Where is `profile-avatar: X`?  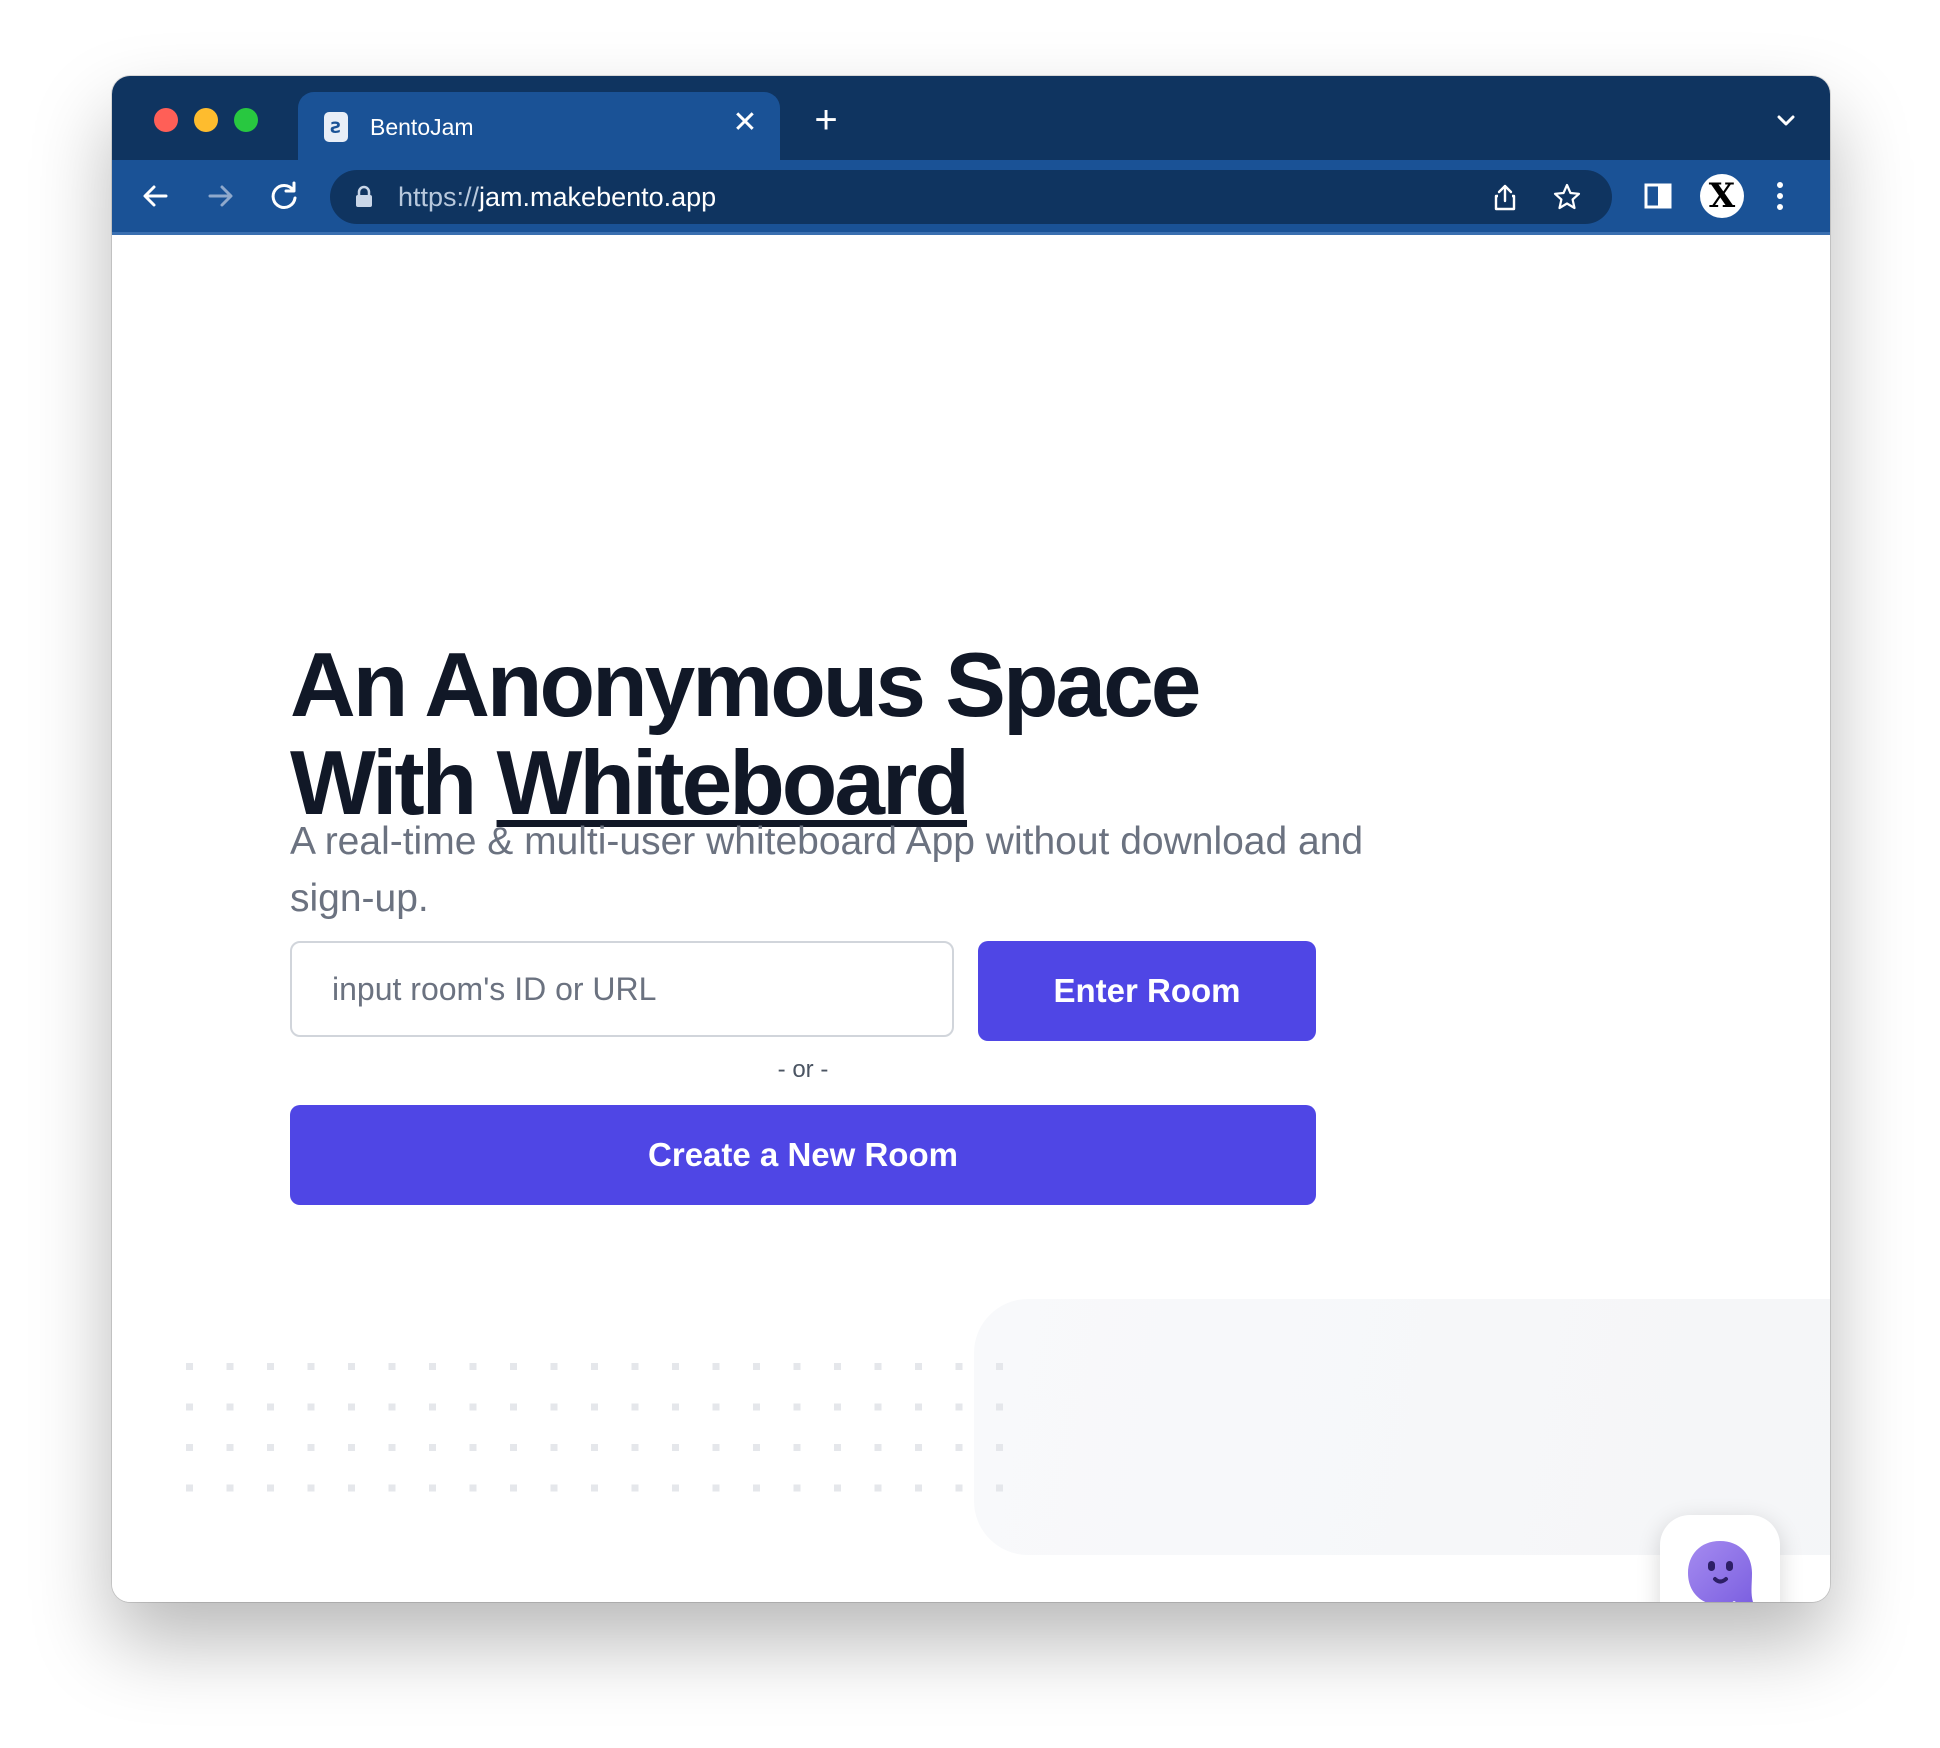 profile-avatar: X is located at coordinates (1722, 196).